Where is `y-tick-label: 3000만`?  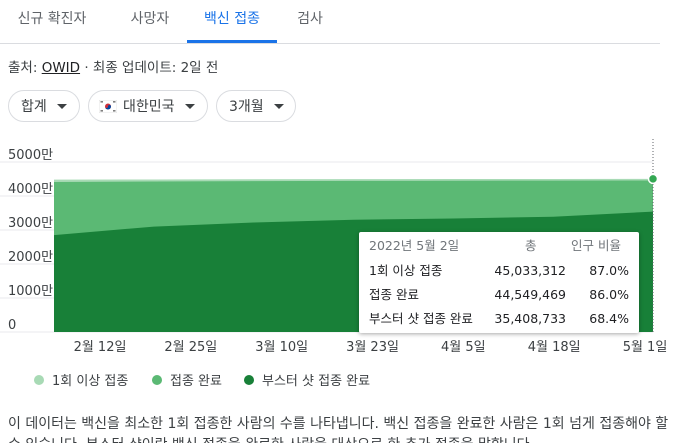 y-tick-label: 3000만 is located at coordinates (30, 223).